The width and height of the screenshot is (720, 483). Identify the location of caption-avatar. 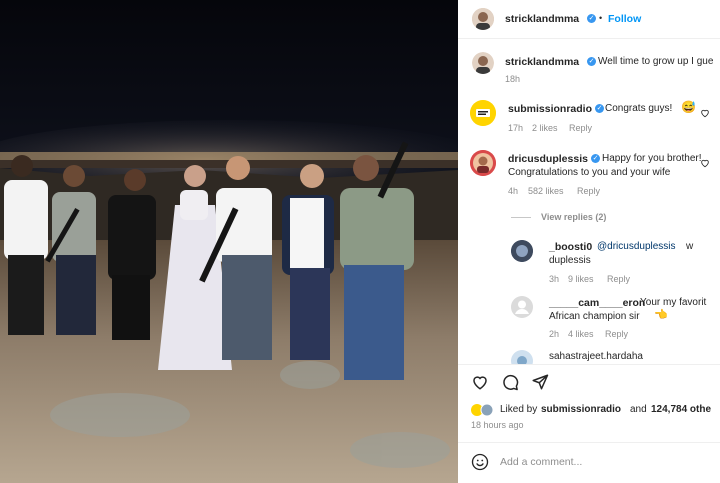
(483, 63).